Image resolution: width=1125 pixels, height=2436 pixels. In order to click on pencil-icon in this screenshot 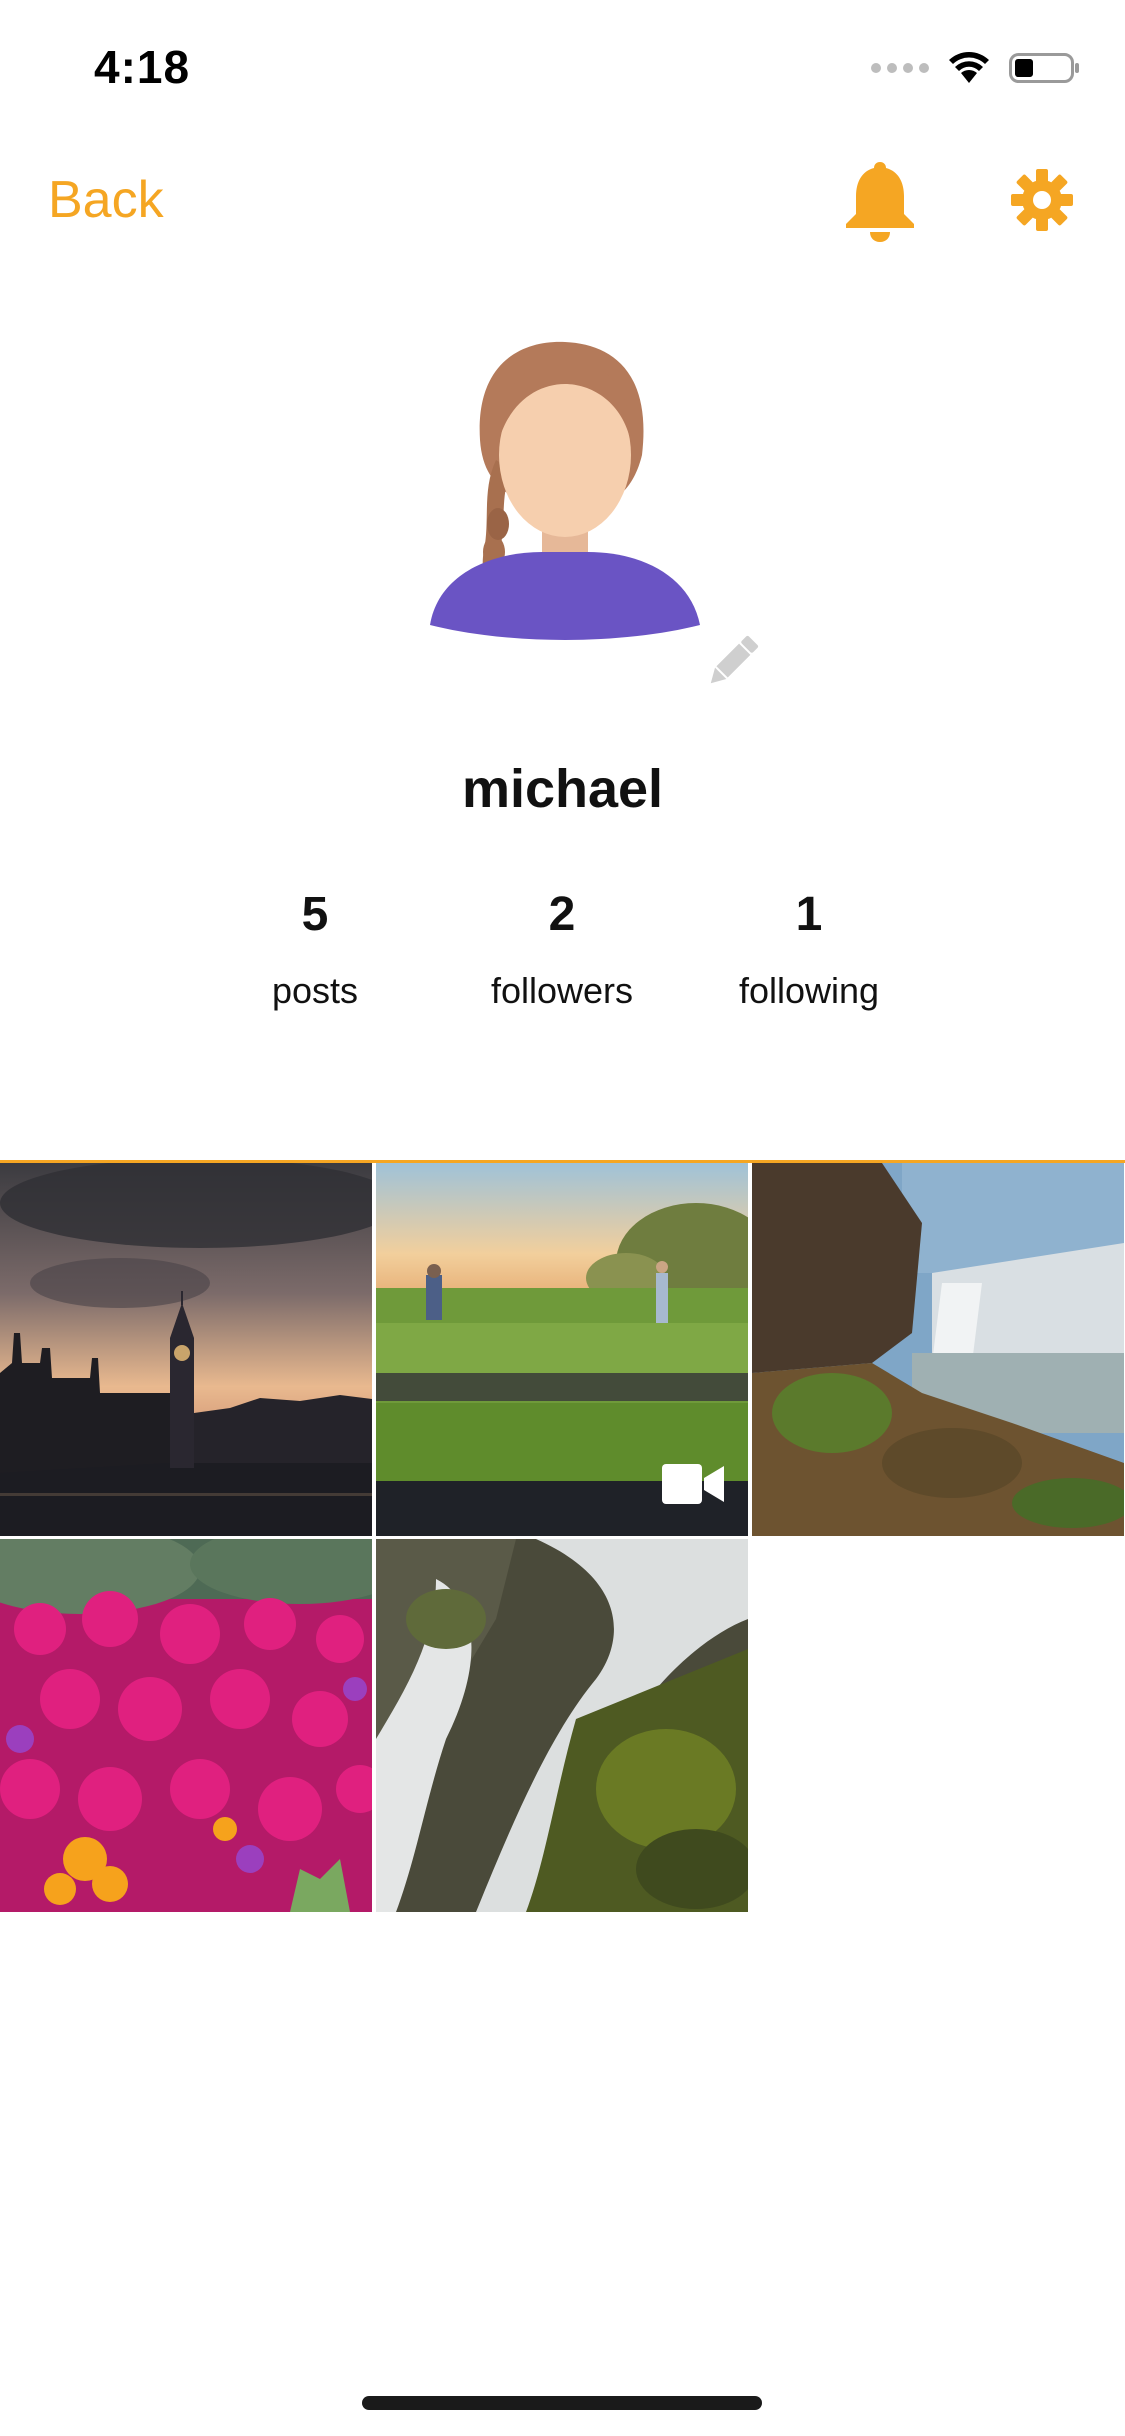, I will do `click(732, 662)`.